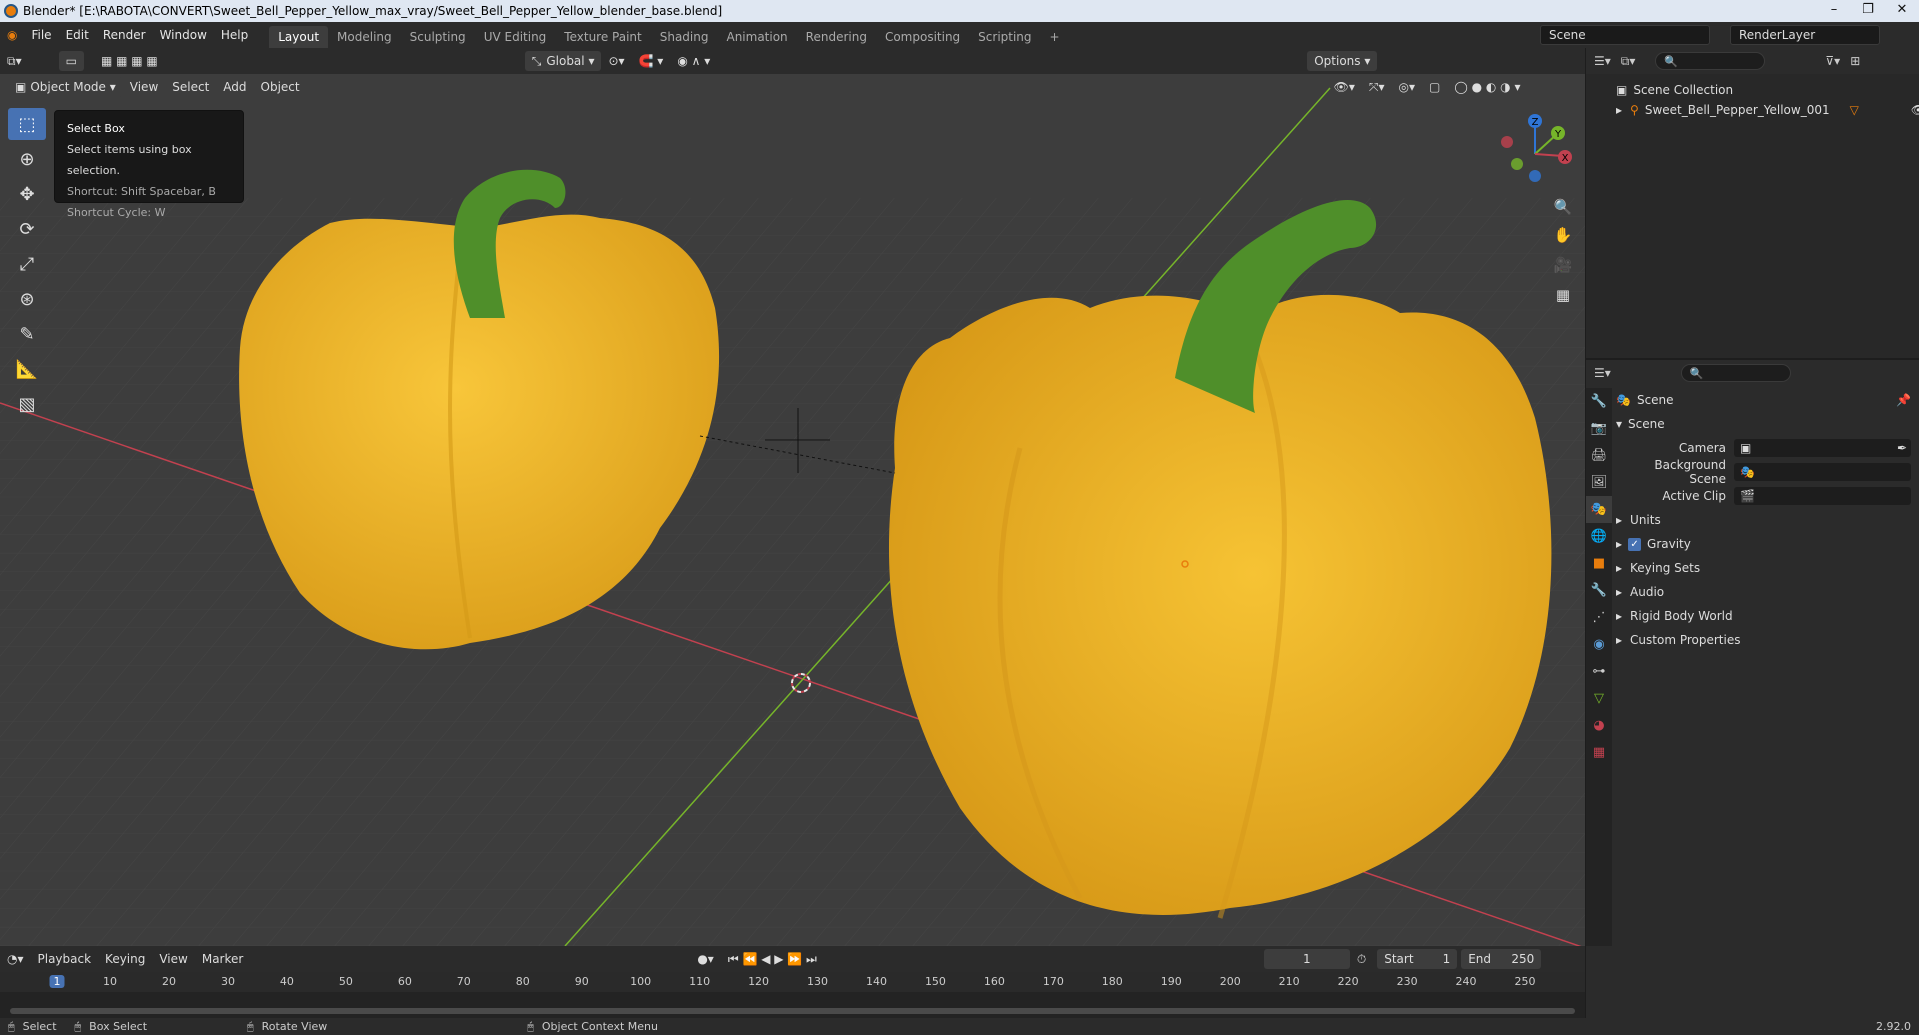  What do you see at coordinates (1635, 544) in the screenshot?
I see `gravity-checkbox: ✓` at bounding box center [1635, 544].